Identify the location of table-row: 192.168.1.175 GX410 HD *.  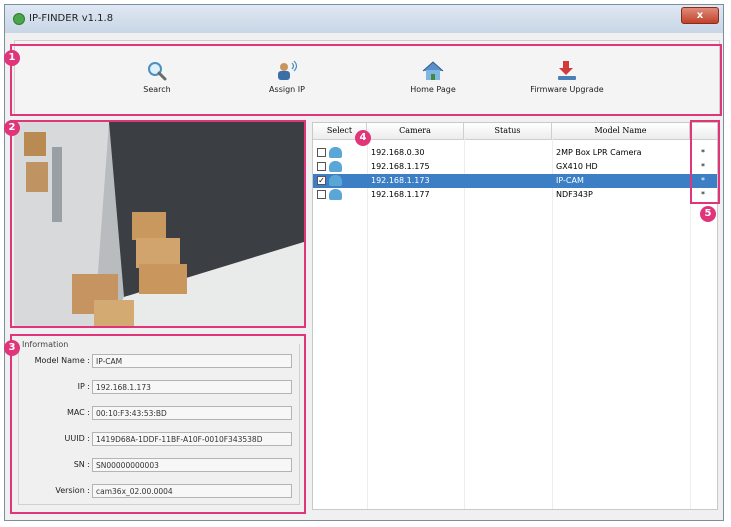
(515, 167).